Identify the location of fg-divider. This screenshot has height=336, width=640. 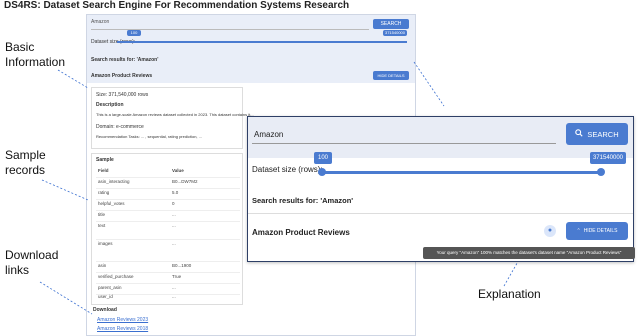
(440, 213).